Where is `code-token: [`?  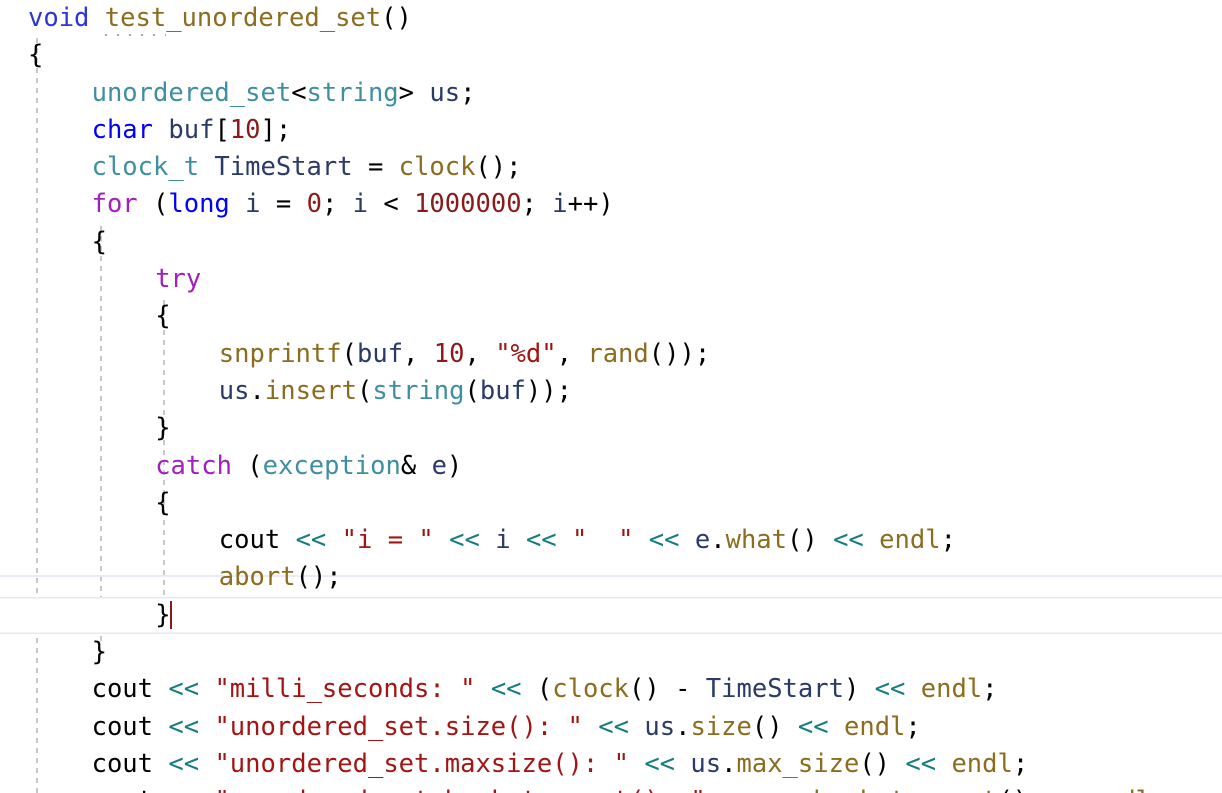
code-token: [ is located at coordinates (222, 129).